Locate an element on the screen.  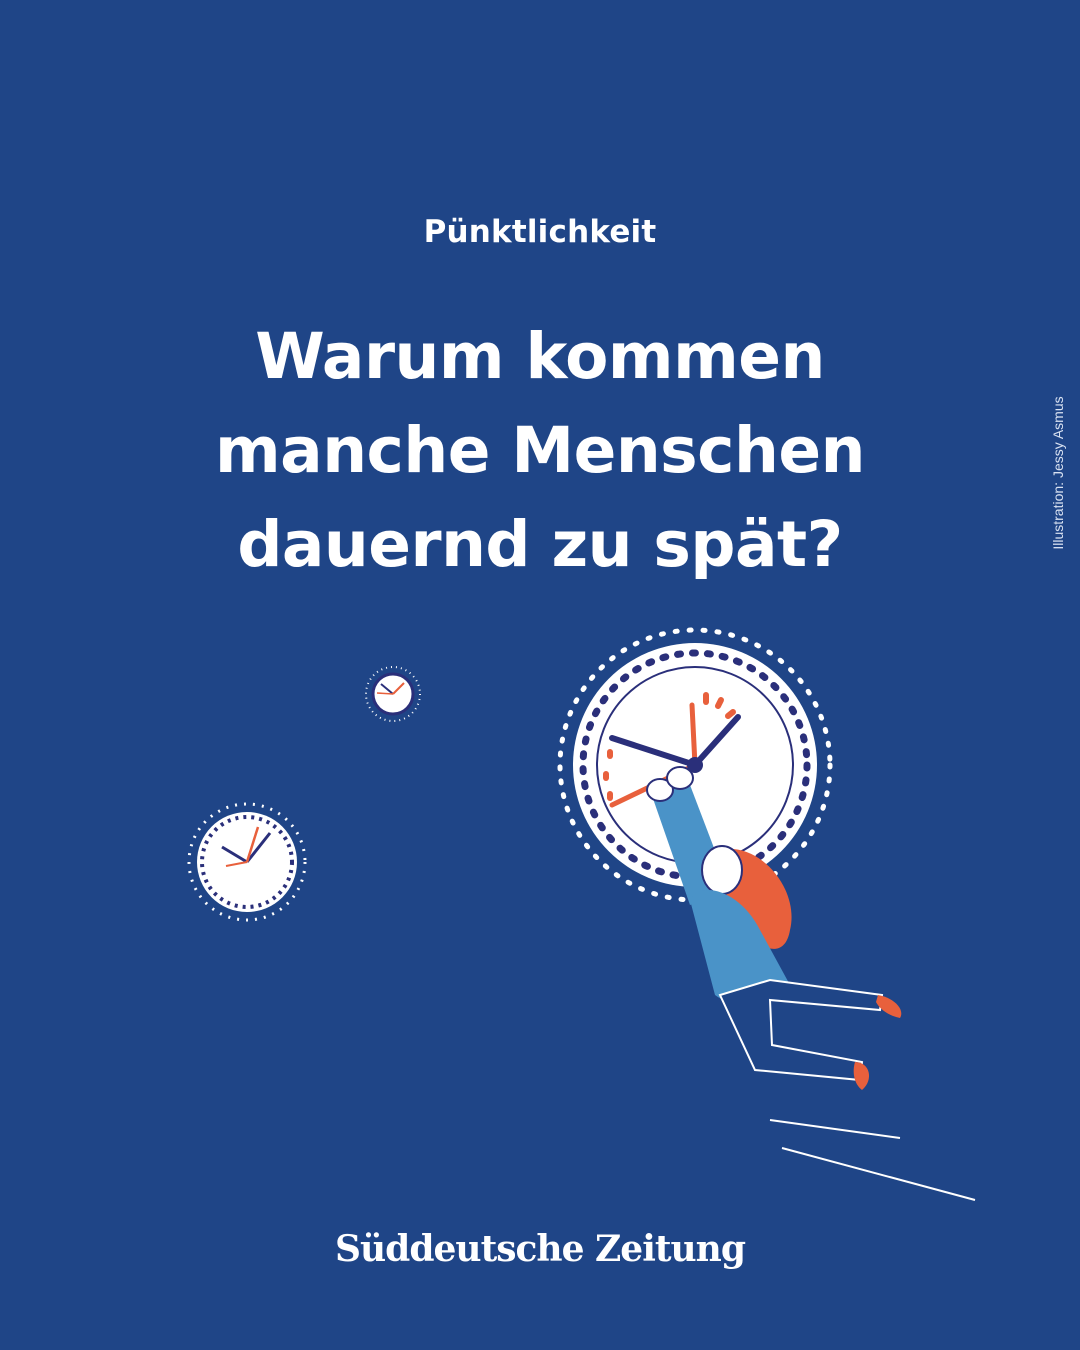
small-clock-icon is located at coordinates (393, 694).